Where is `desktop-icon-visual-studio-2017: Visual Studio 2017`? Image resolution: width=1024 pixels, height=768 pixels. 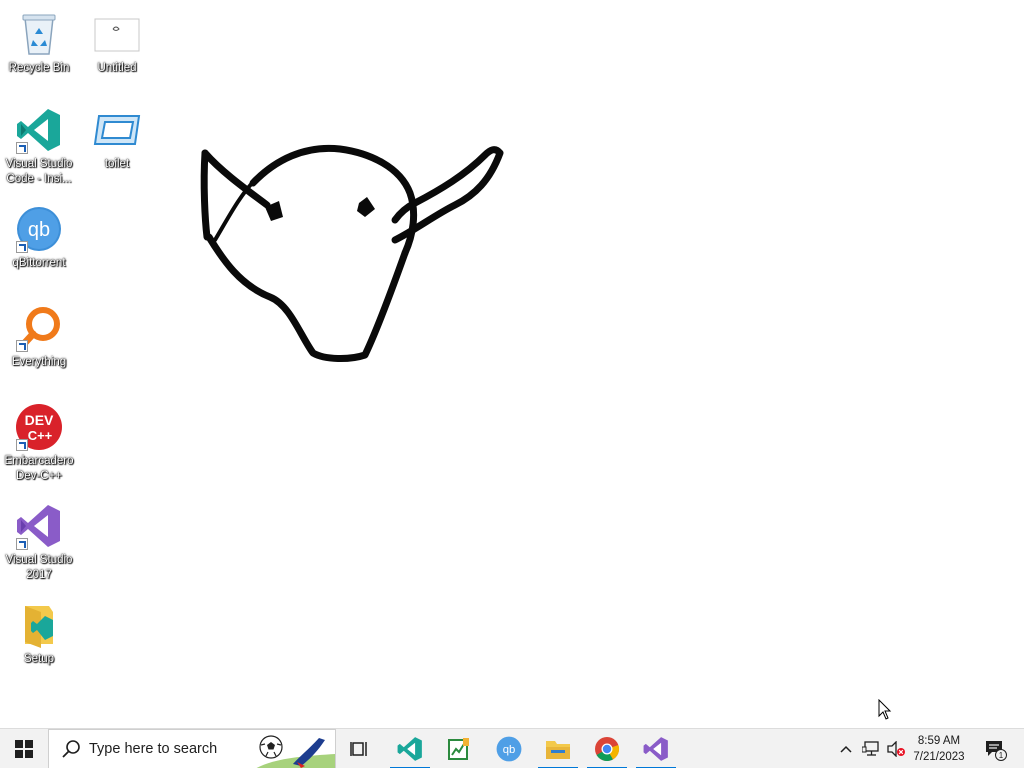
desktop-icon-visual-studio-2017: Visual Studio 2017 is located at coordinates (39, 542).